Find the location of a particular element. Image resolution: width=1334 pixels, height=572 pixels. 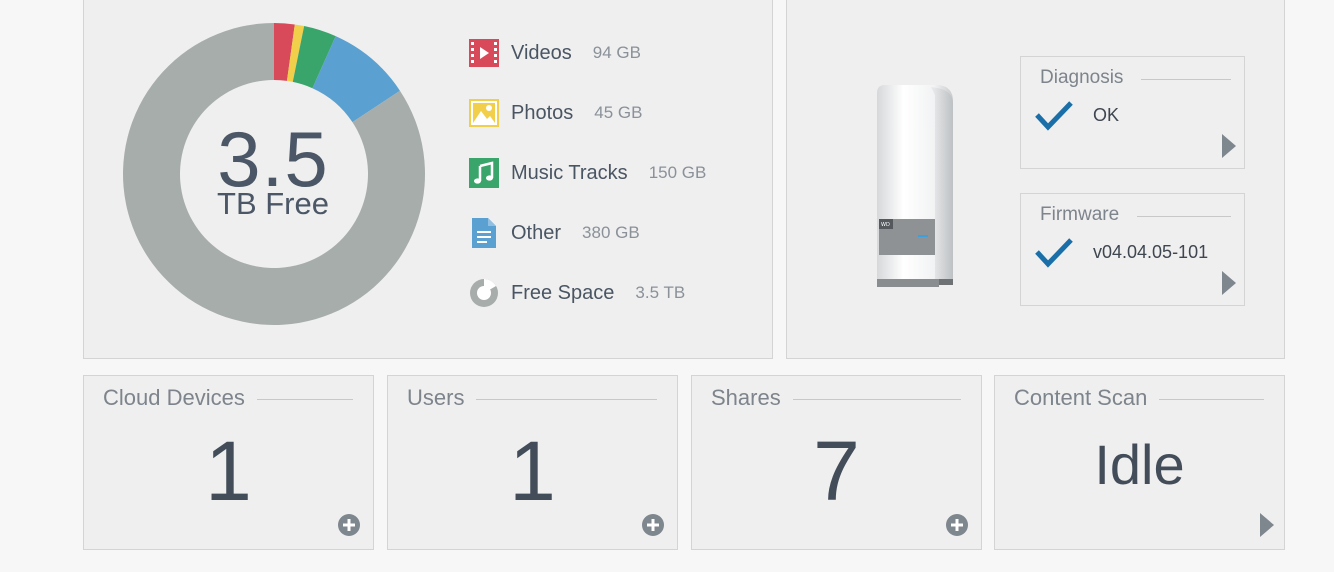

nas-device-image: WD is located at coordinates (915, 186).